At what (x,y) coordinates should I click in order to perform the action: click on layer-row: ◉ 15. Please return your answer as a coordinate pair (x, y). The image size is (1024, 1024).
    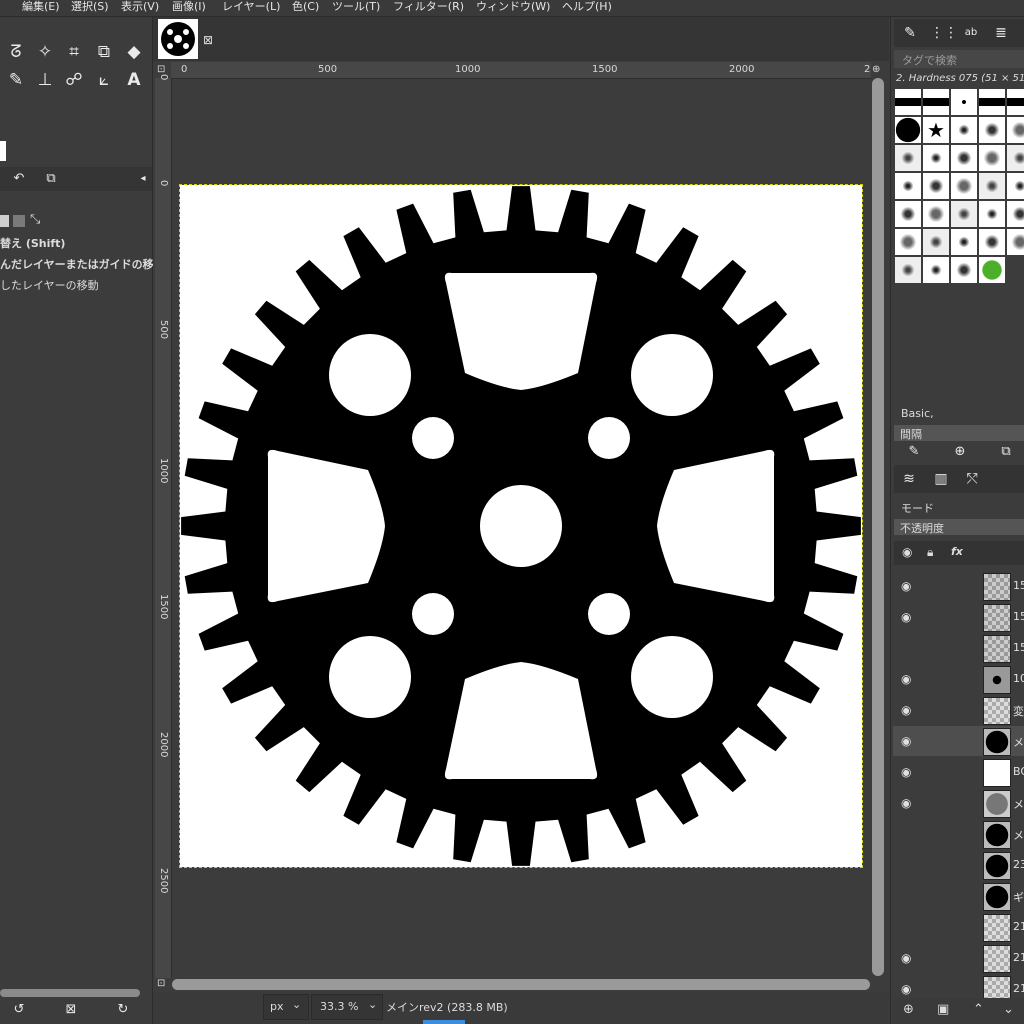
    Looking at the image, I should click on (958, 586).